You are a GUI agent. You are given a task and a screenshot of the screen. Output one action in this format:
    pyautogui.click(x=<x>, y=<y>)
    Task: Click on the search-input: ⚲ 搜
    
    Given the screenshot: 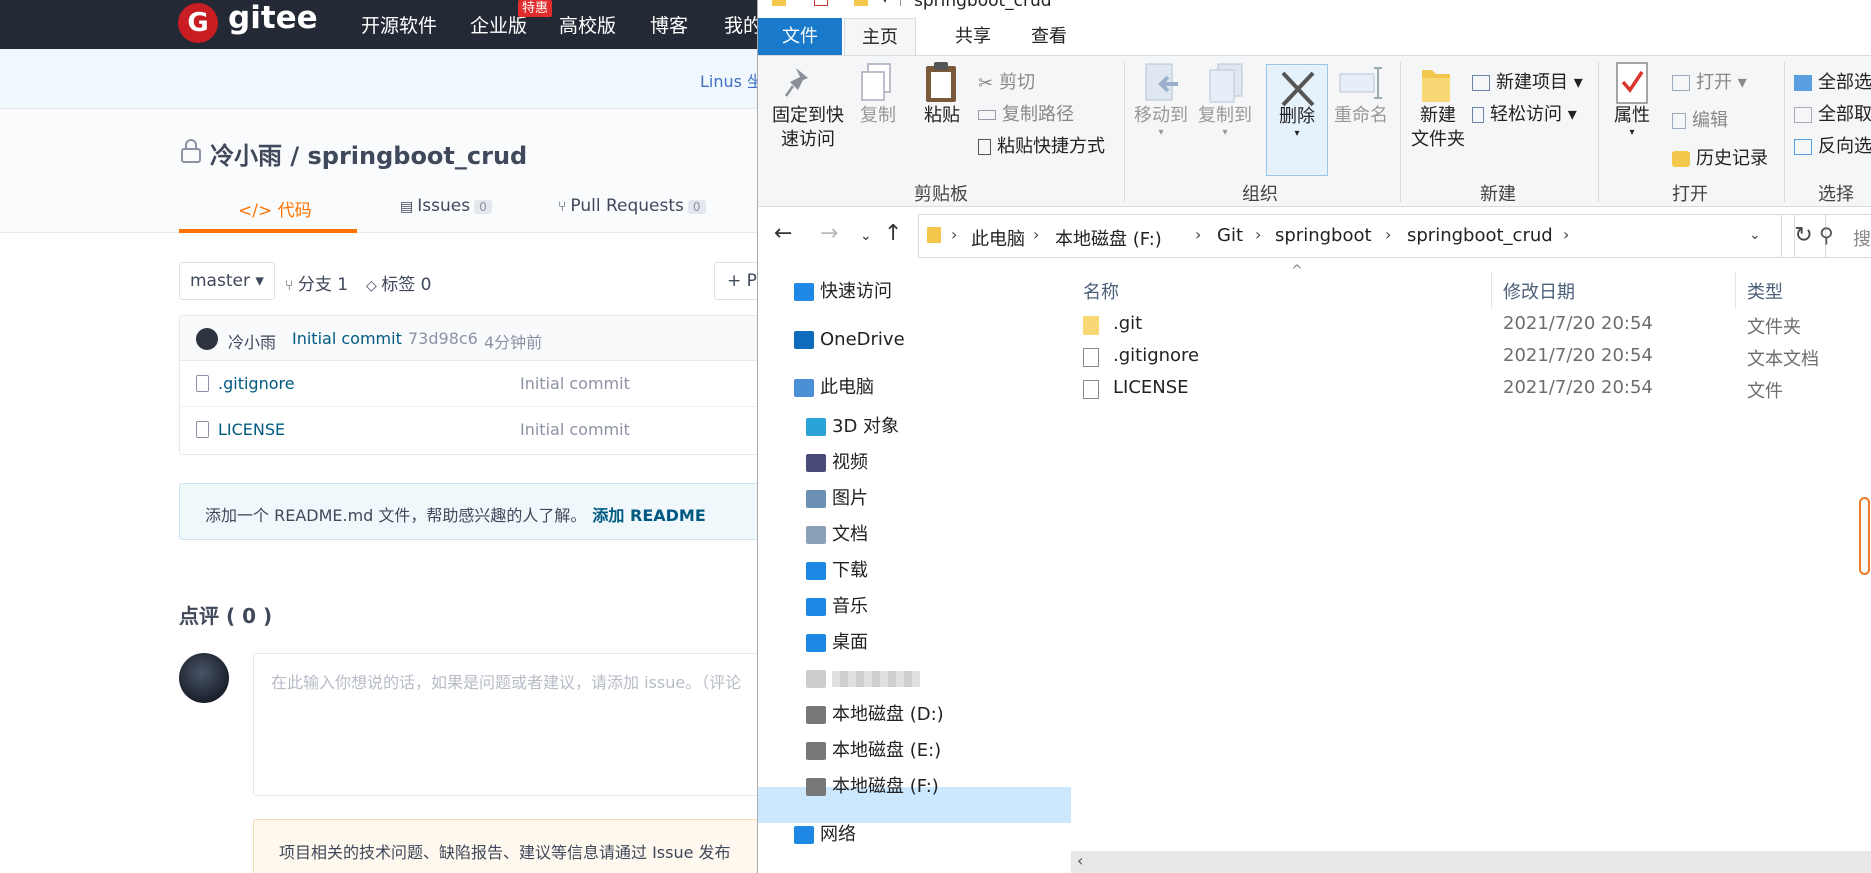 What is the action you would take?
    pyautogui.click(x=1832, y=236)
    